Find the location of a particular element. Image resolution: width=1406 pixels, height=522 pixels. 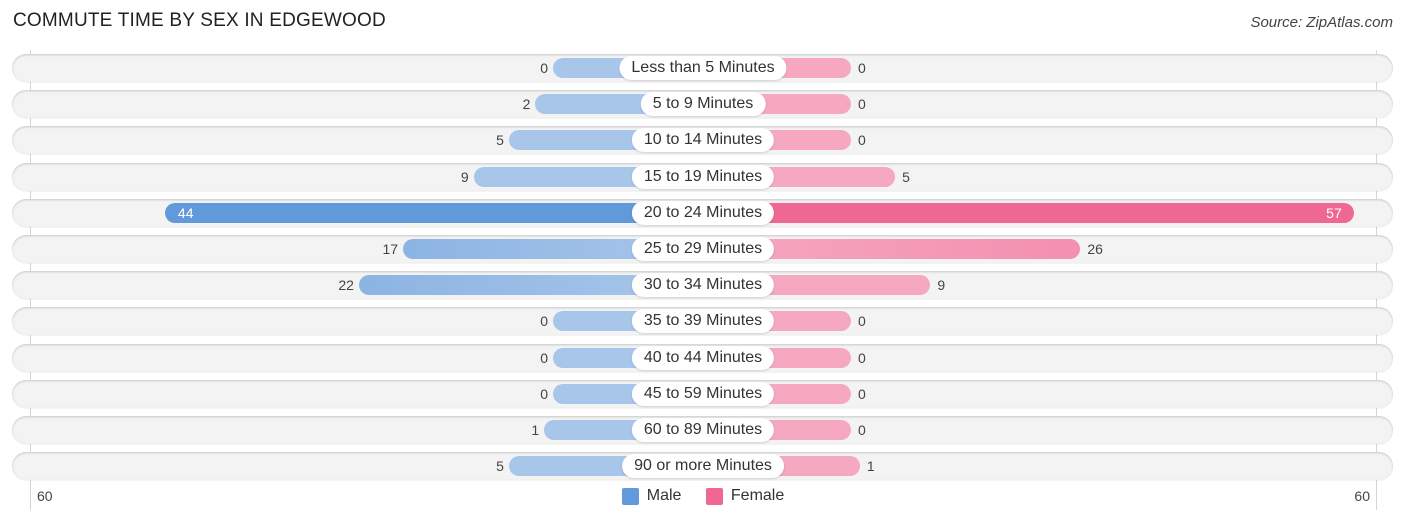

category-label: 45 to 59 Minutes is located at coordinates (703, 393).